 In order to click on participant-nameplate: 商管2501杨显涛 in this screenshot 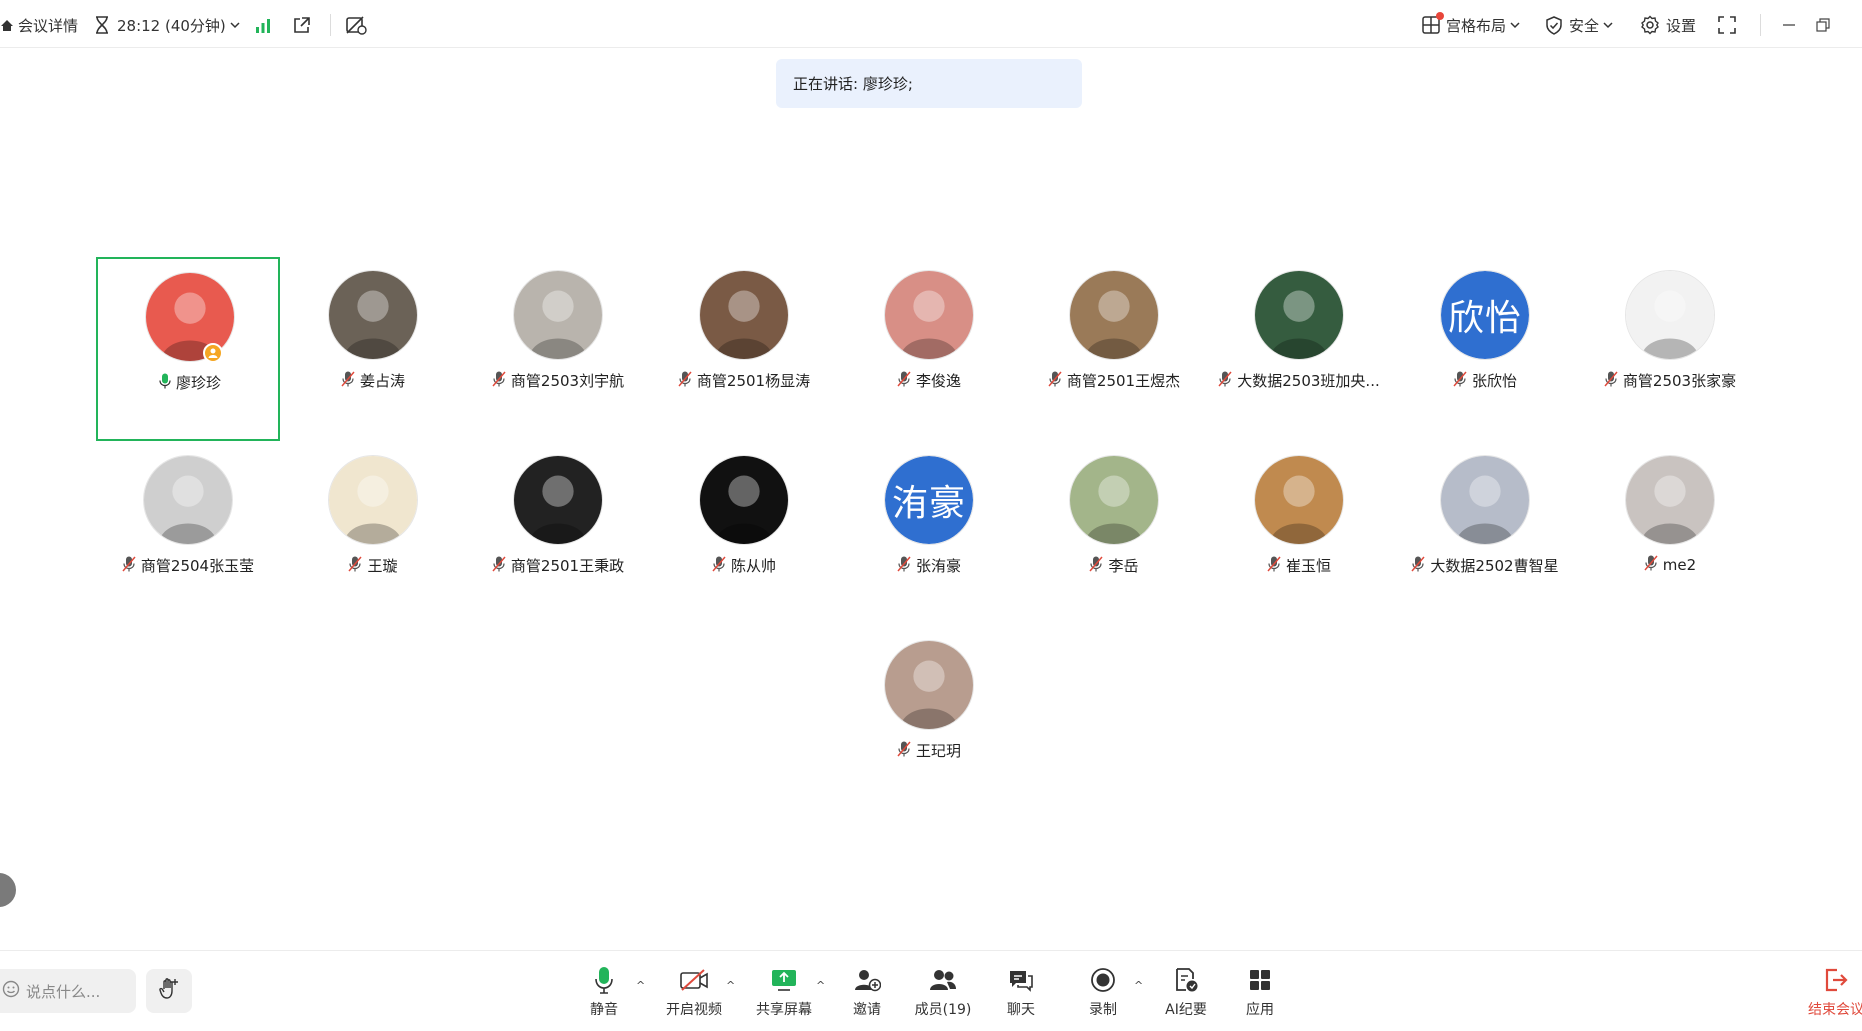, I will do `click(744, 380)`.